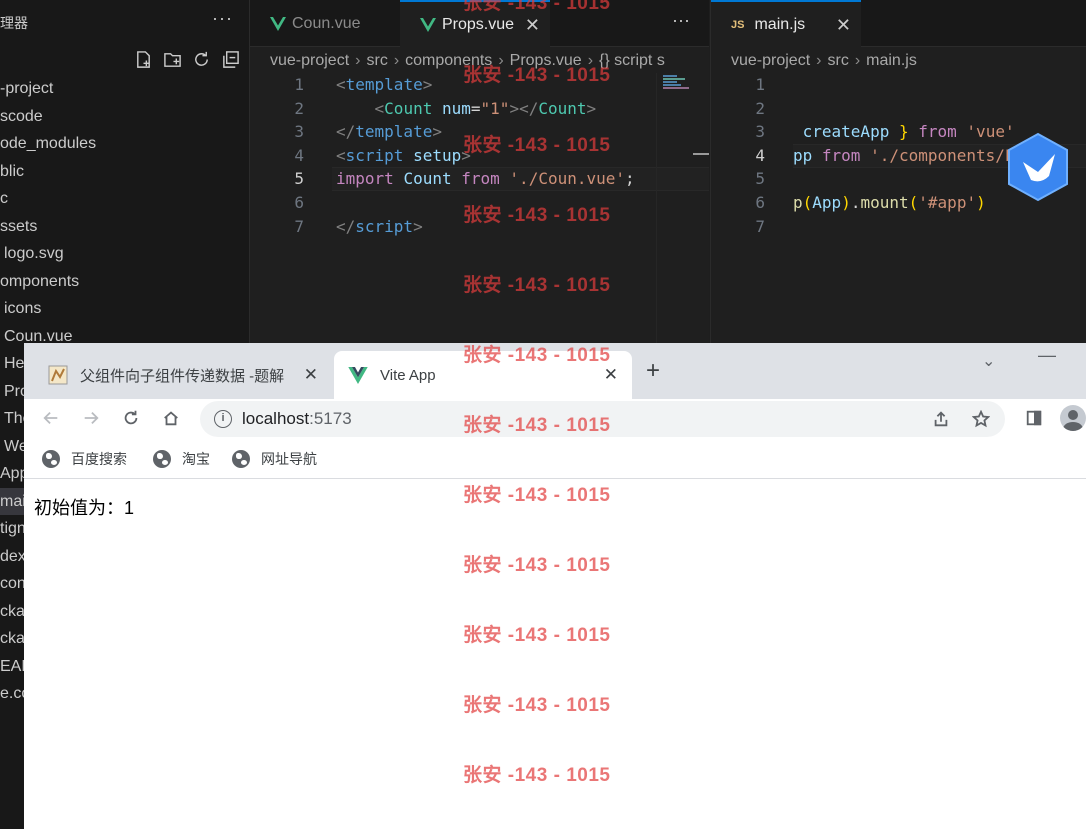 This screenshot has height=829, width=1086. Describe the element at coordinates (485, 178) in the screenshot. I see `code-line: import Count from './Coun.vue';` at that location.